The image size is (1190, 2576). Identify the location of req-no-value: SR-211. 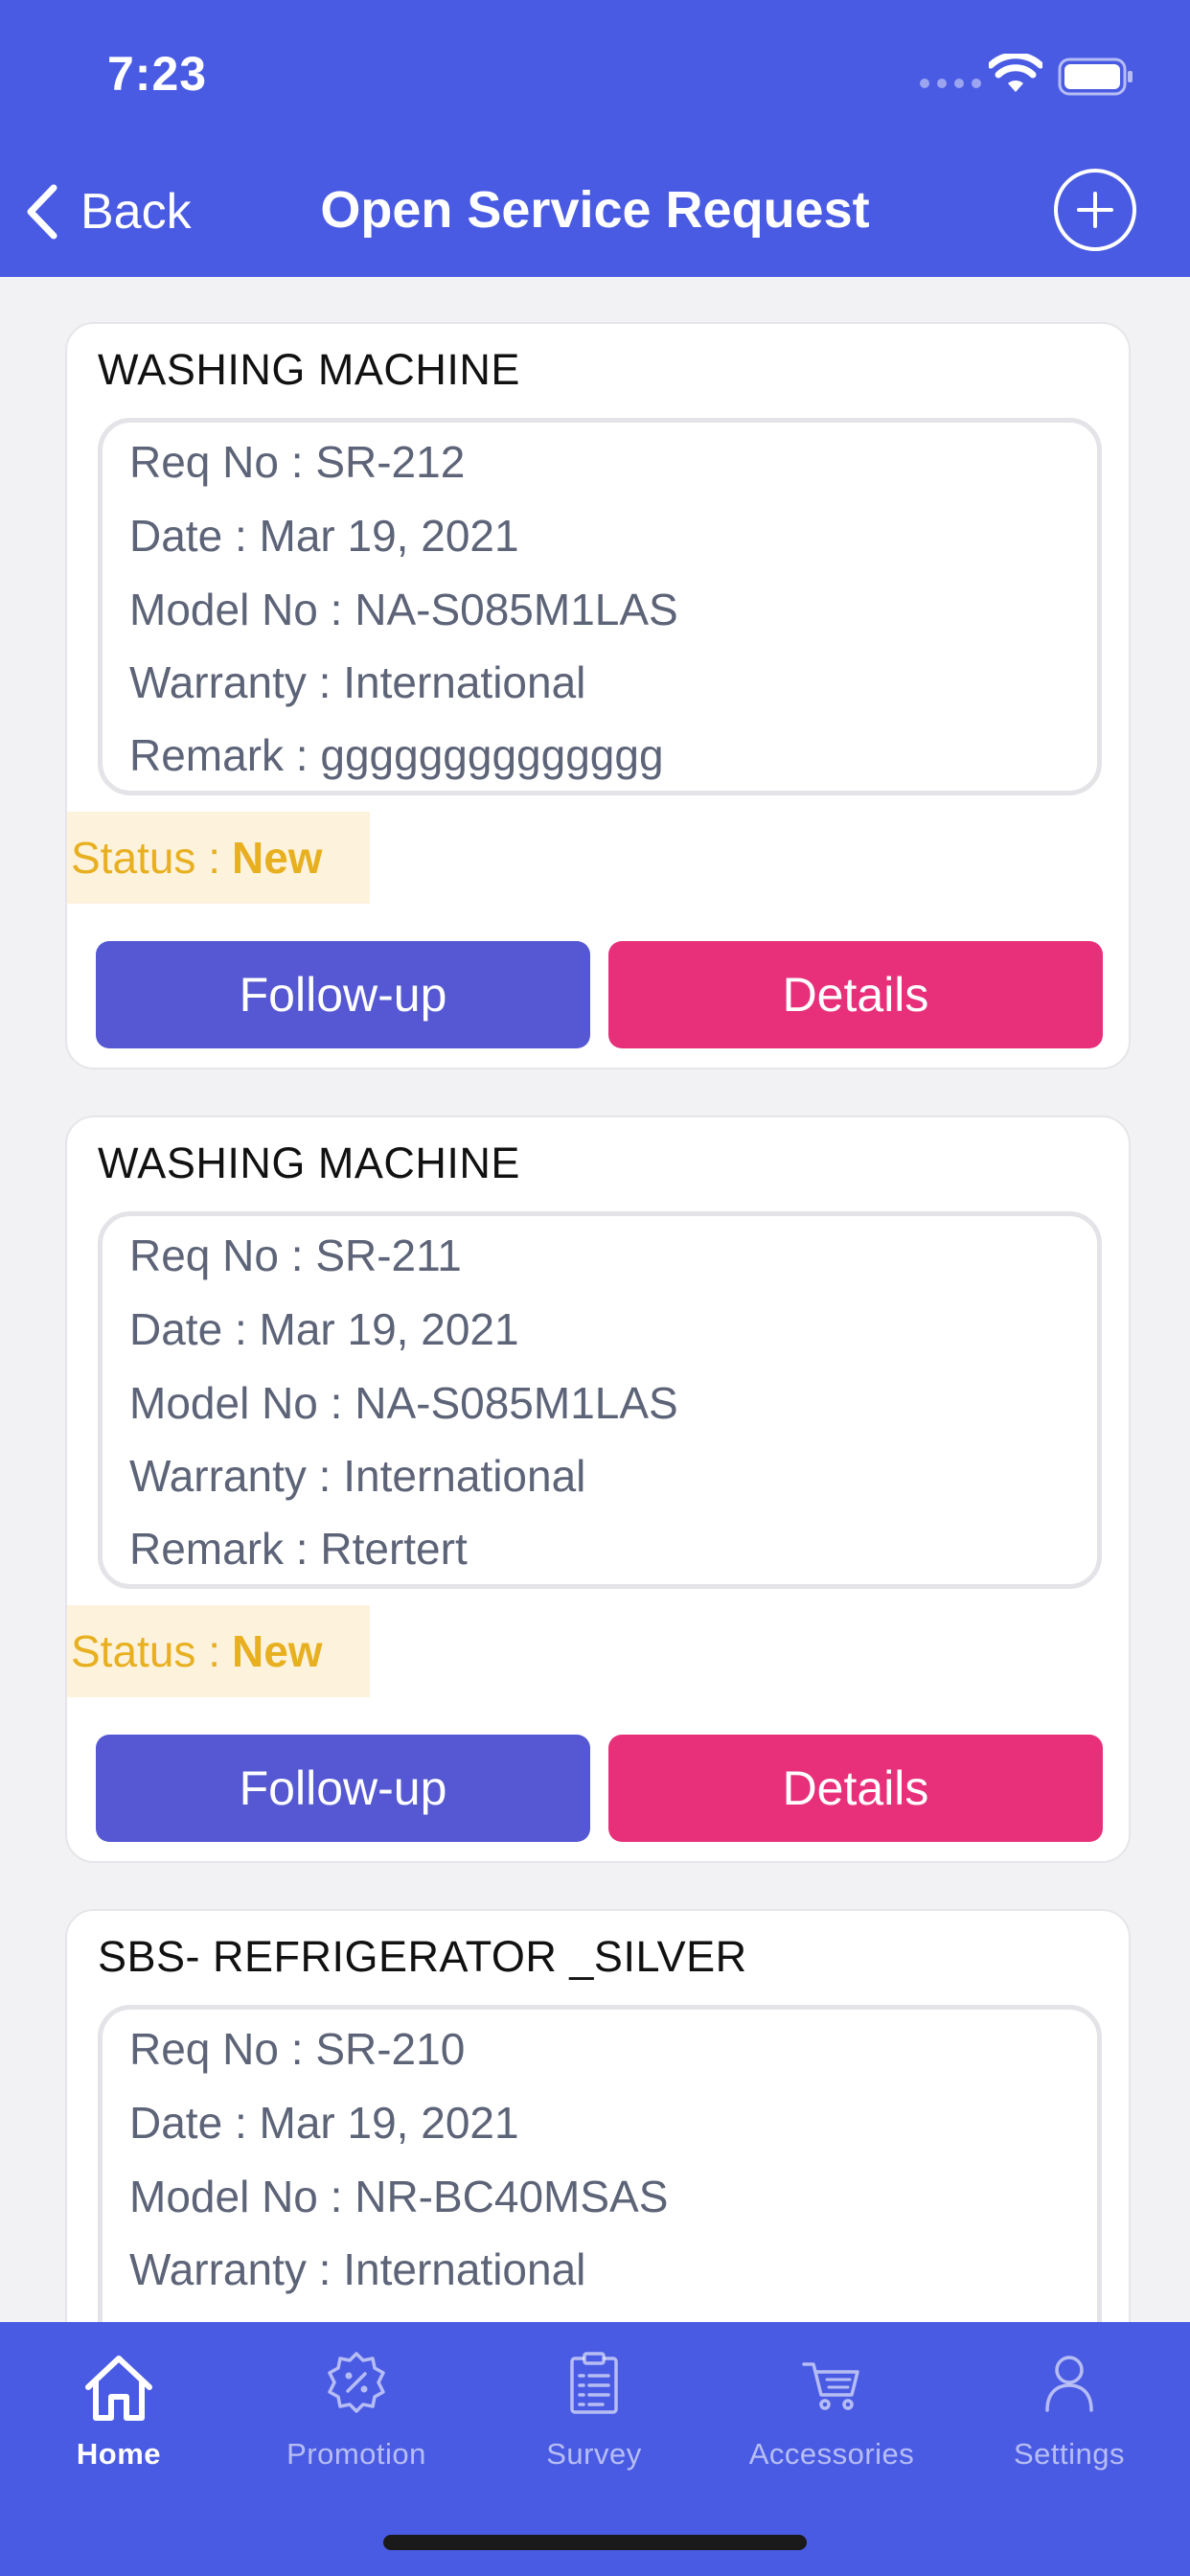
(389, 1255).